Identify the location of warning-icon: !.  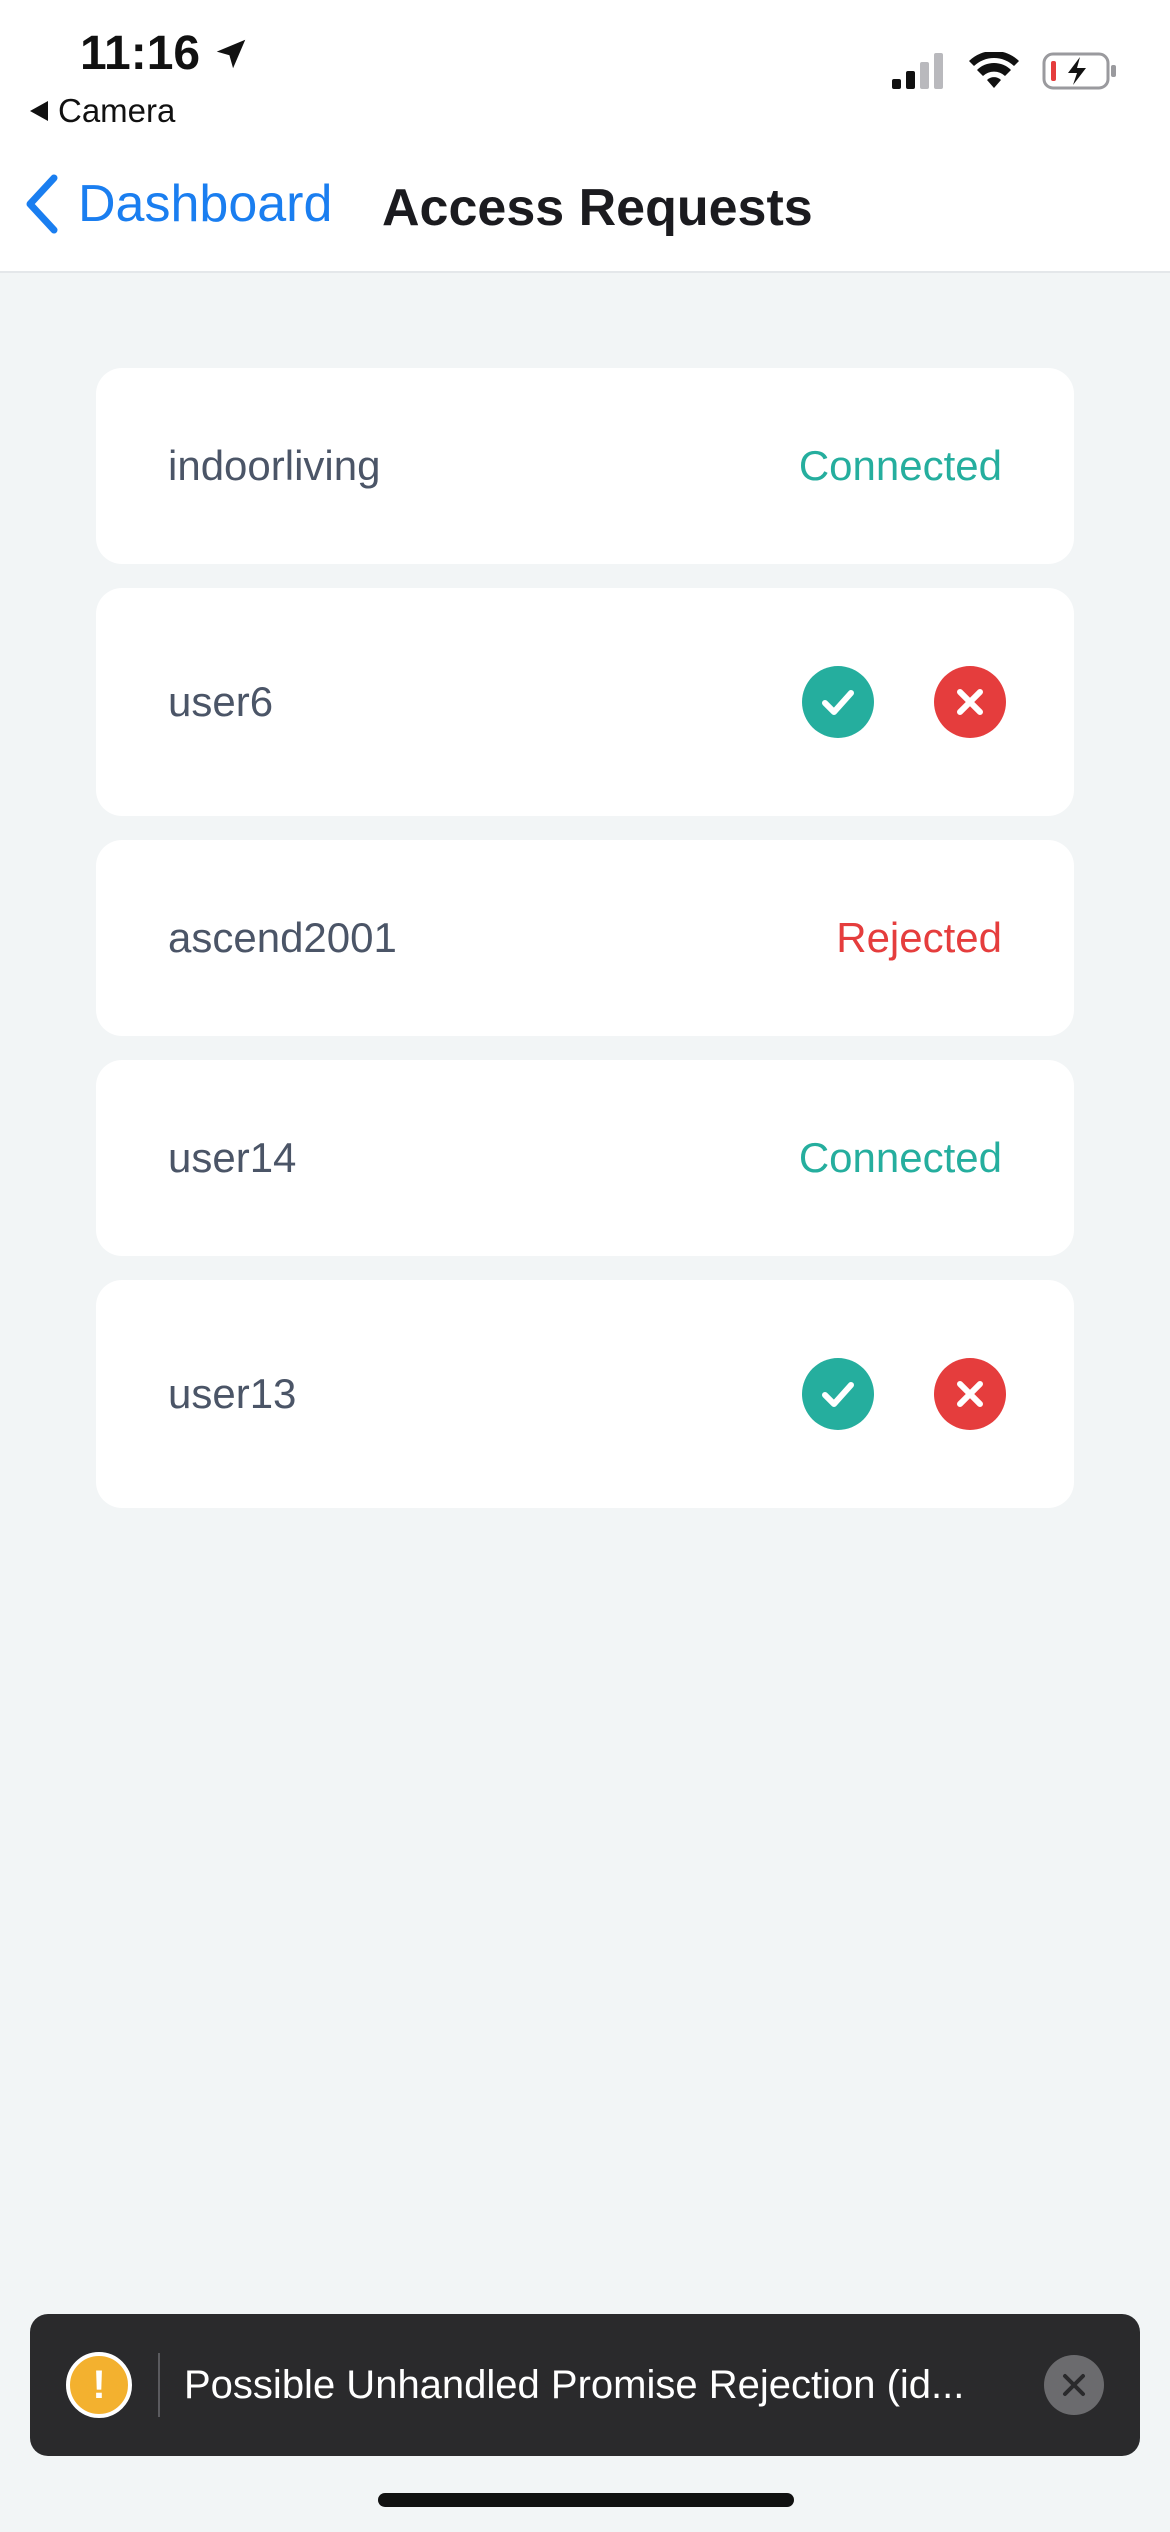
(99, 2385).